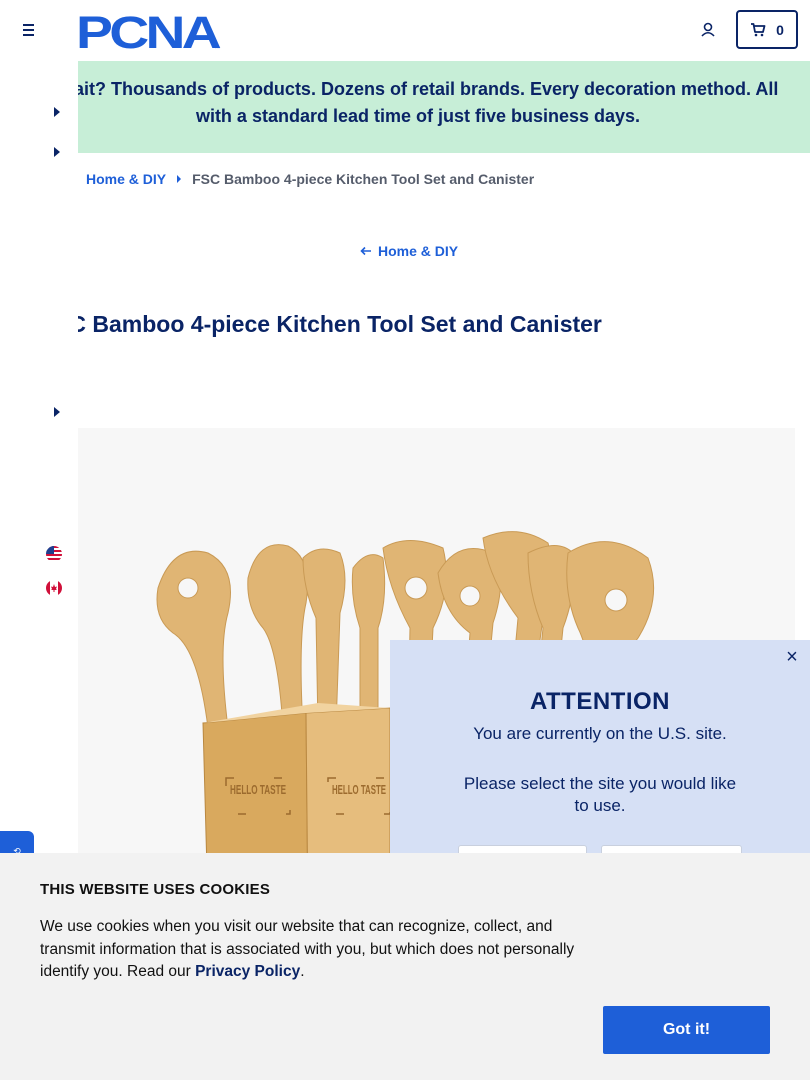  Describe the element at coordinates (359, 789) in the screenshot. I see `imprint-text-right: HELLO TASTE` at that location.